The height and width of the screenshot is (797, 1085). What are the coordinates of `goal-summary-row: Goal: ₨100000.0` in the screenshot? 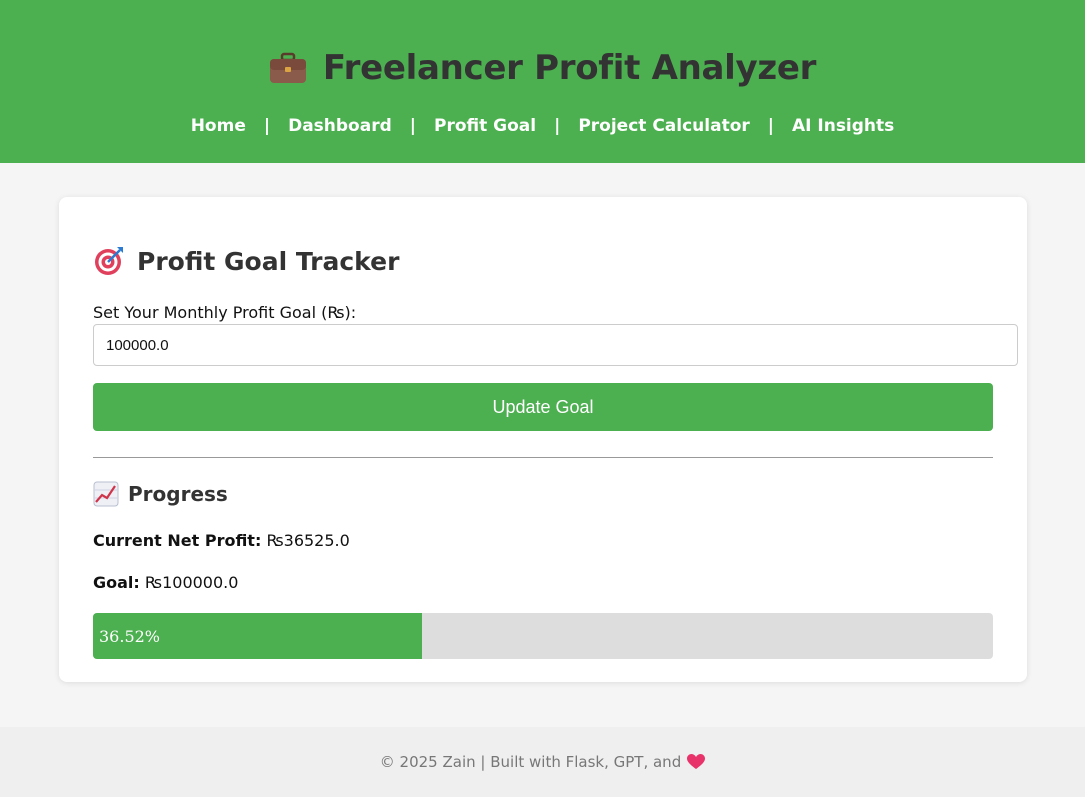 It's located at (165, 582).